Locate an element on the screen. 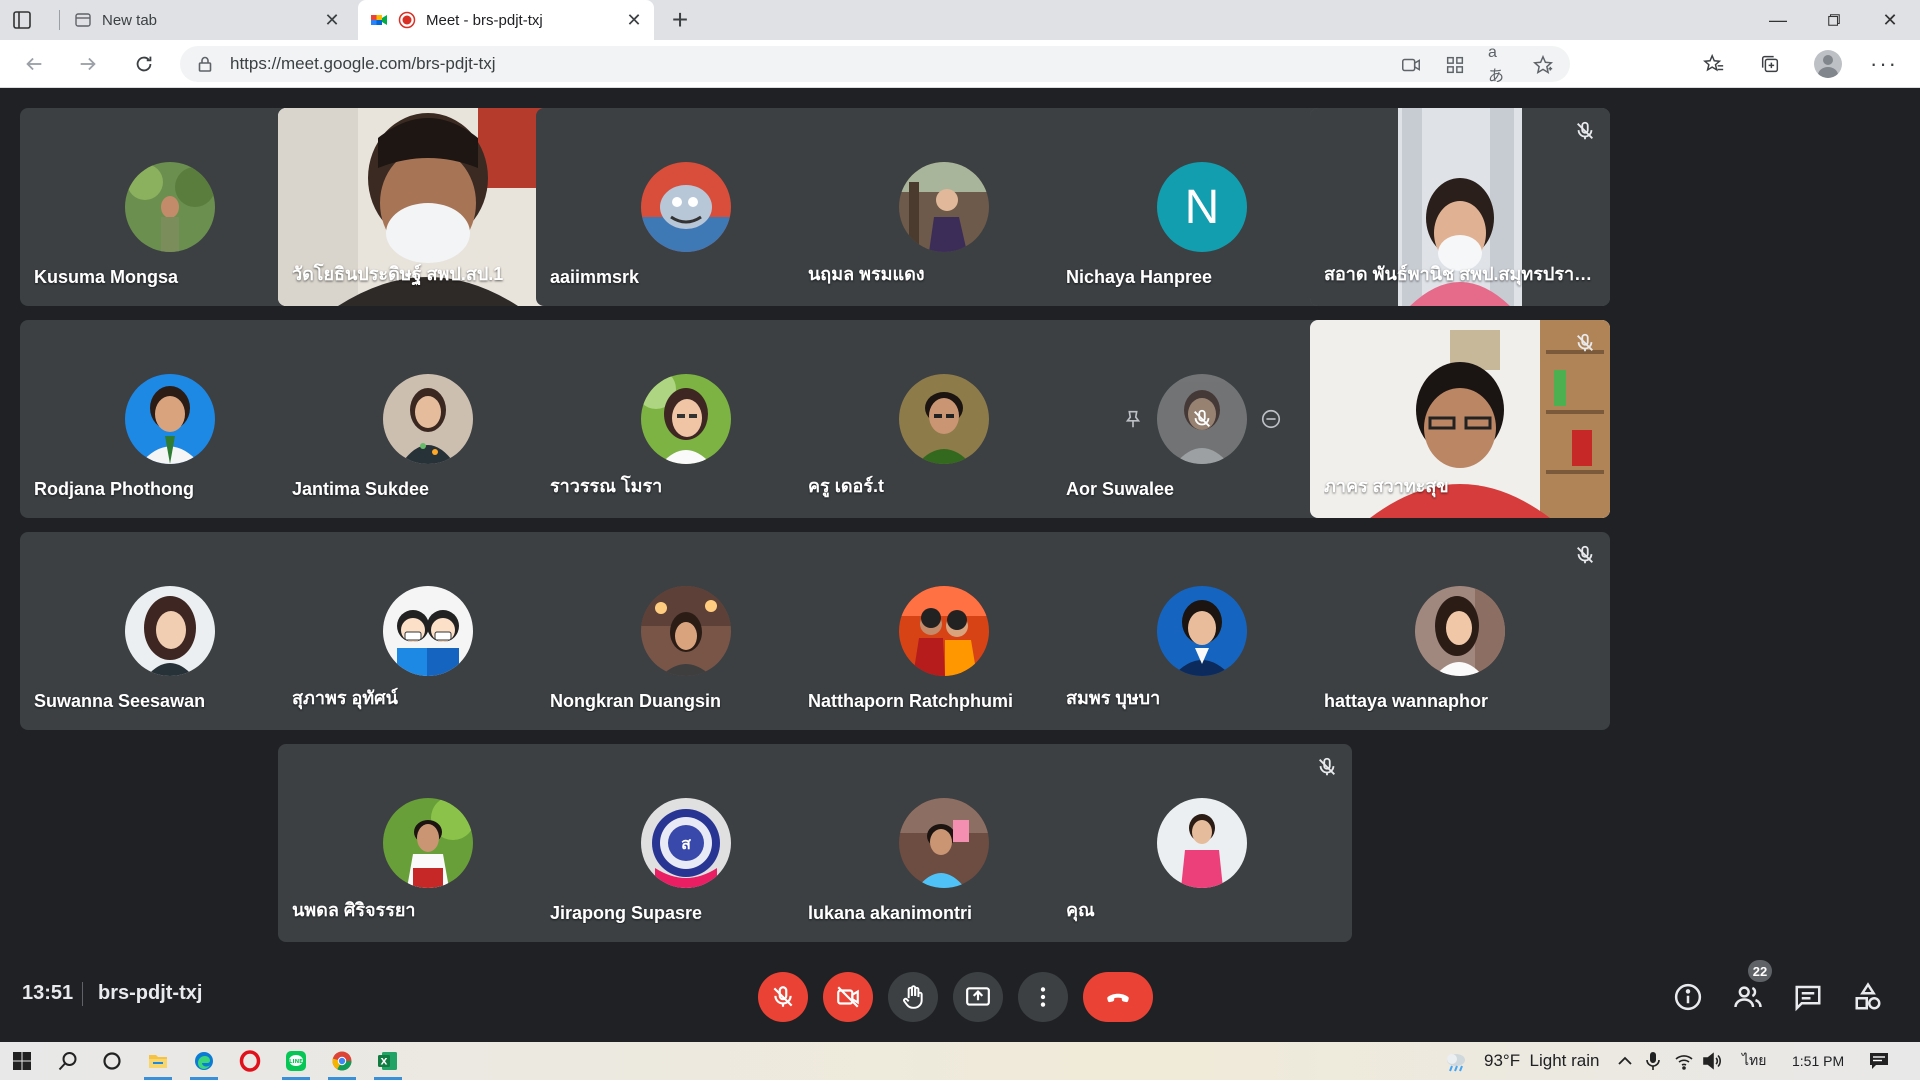  add-favorite-star-icon is located at coordinates (1543, 65).